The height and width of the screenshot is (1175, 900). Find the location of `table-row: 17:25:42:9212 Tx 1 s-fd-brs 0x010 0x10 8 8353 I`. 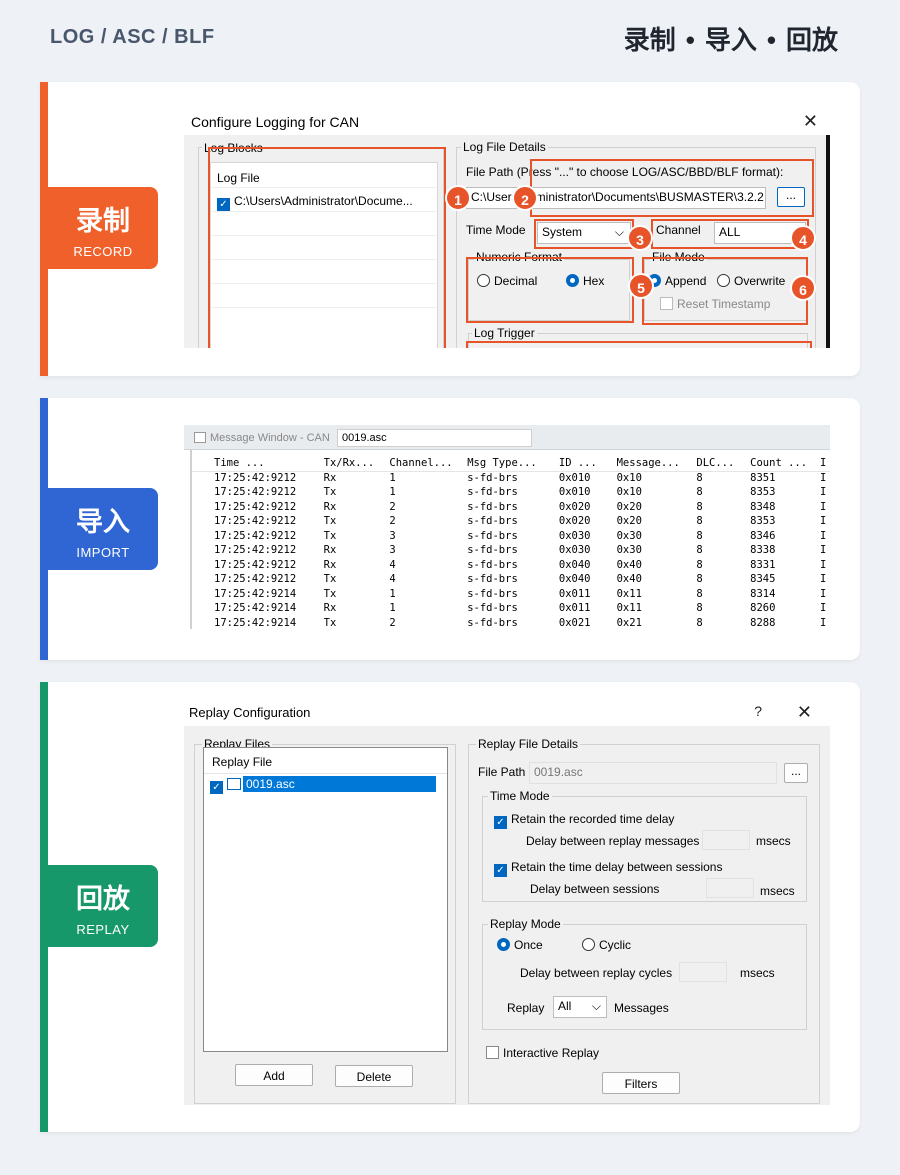

table-row: 17:25:42:9212 Tx 1 s-fd-brs 0x010 0x10 8 8353 I is located at coordinates (522, 492).